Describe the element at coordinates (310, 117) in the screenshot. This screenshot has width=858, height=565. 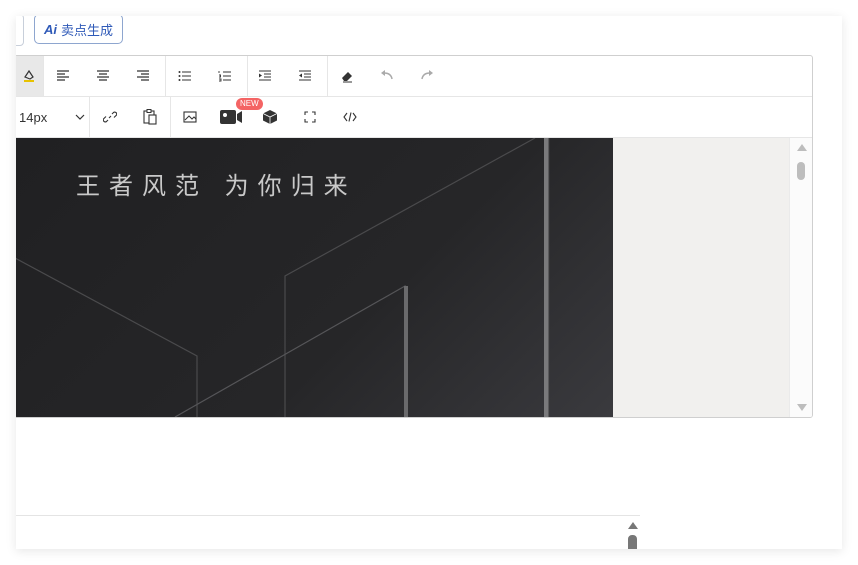
I see `fullscreen-icon` at that location.